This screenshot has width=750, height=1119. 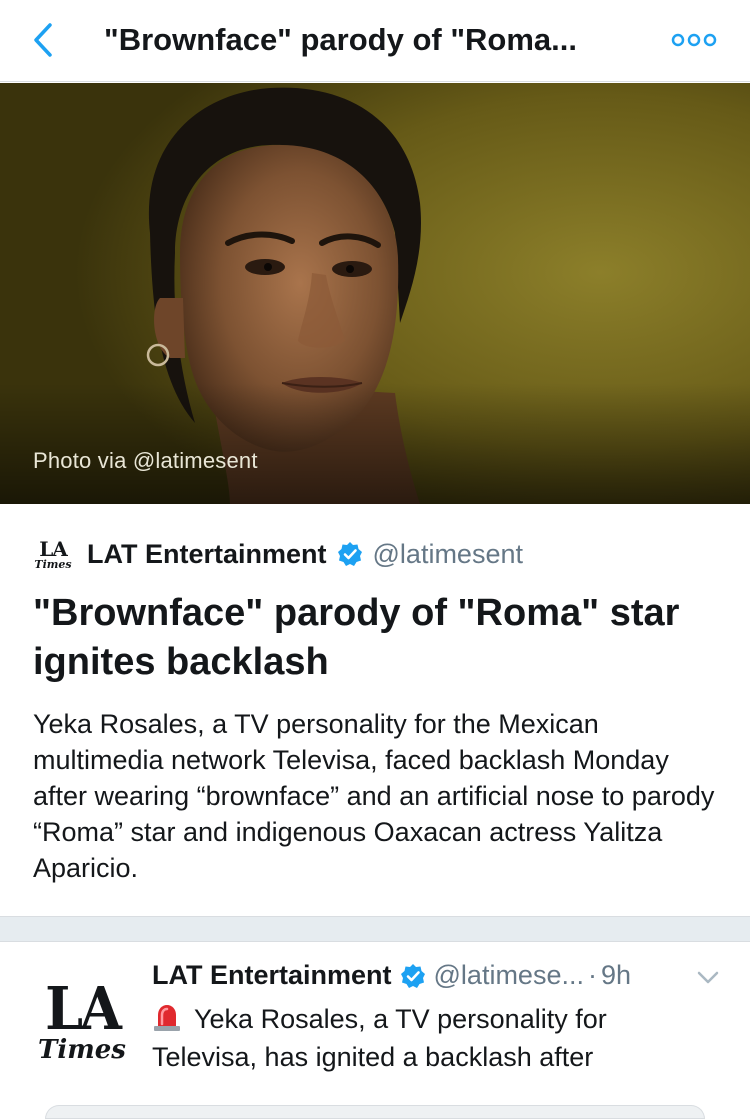 I want to click on chevron-left-icon, so click(x=43, y=40).